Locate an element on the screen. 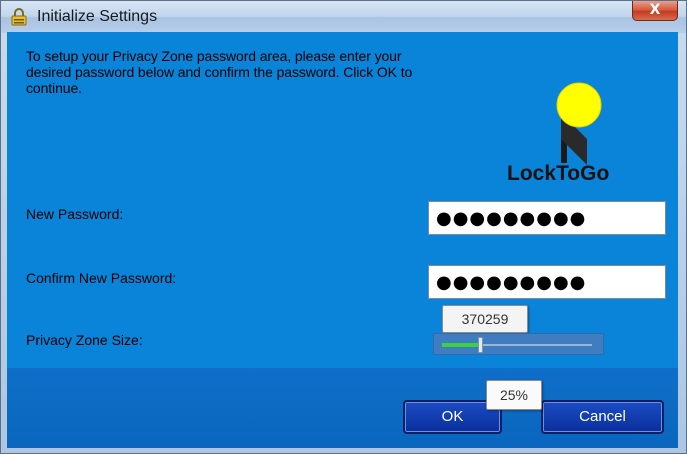 Image resolution: width=687 pixels, height=454 pixels. lock-icon is located at coordinates (19, 17).